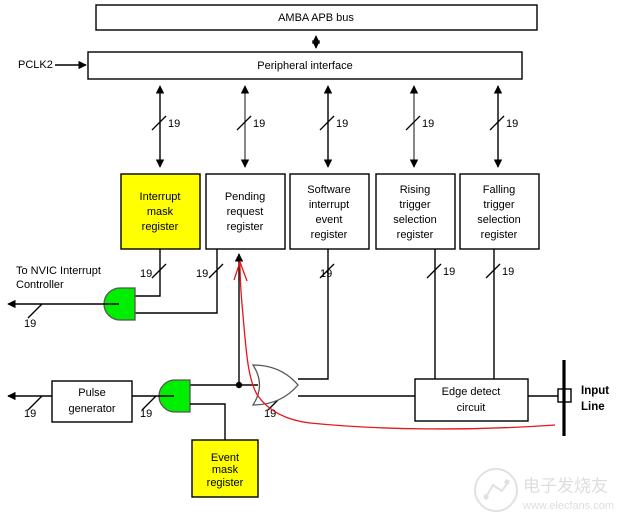 The image size is (622, 526). What do you see at coordinates (565, 485) in the screenshot?
I see `watermark-brand-text: 电子发烧友` at bounding box center [565, 485].